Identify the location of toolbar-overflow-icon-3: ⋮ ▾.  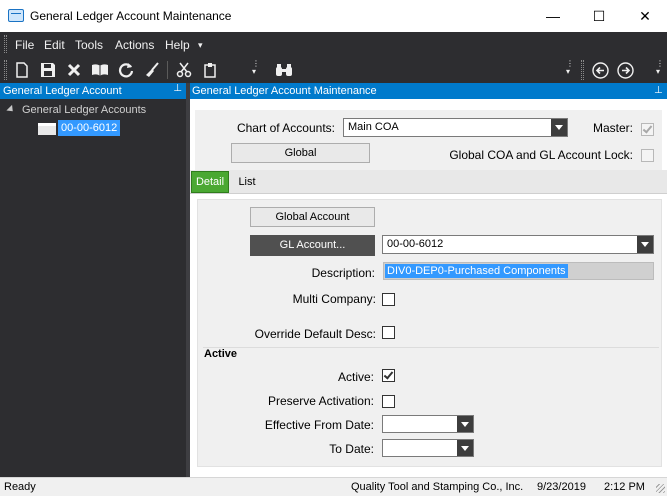
(660, 68).